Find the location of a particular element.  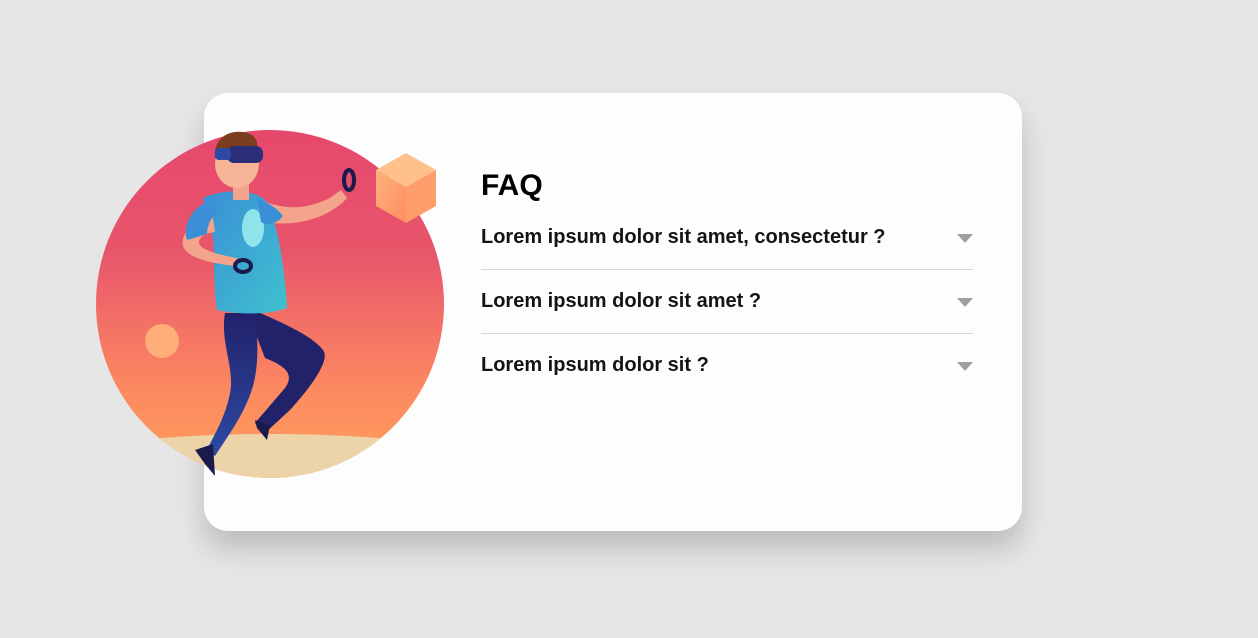

faq-item: Lorem ipsum dolor sit ? is located at coordinates (727, 365).